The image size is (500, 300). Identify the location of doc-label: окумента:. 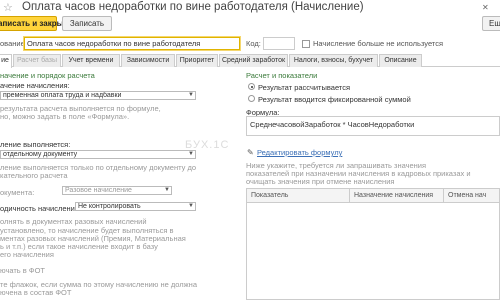
(17, 192).